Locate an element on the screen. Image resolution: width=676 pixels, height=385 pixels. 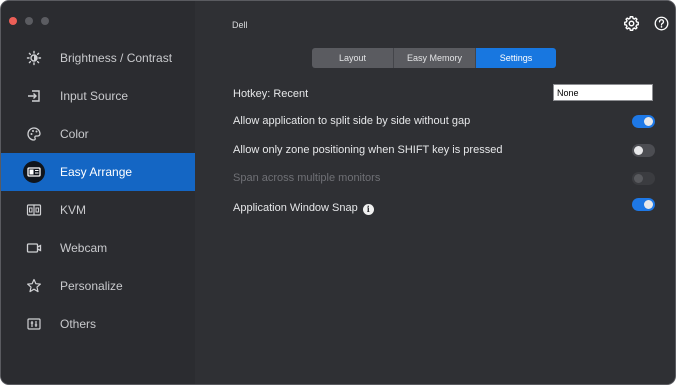
sidebar-item-label: Webcam is located at coordinates (84, 248).